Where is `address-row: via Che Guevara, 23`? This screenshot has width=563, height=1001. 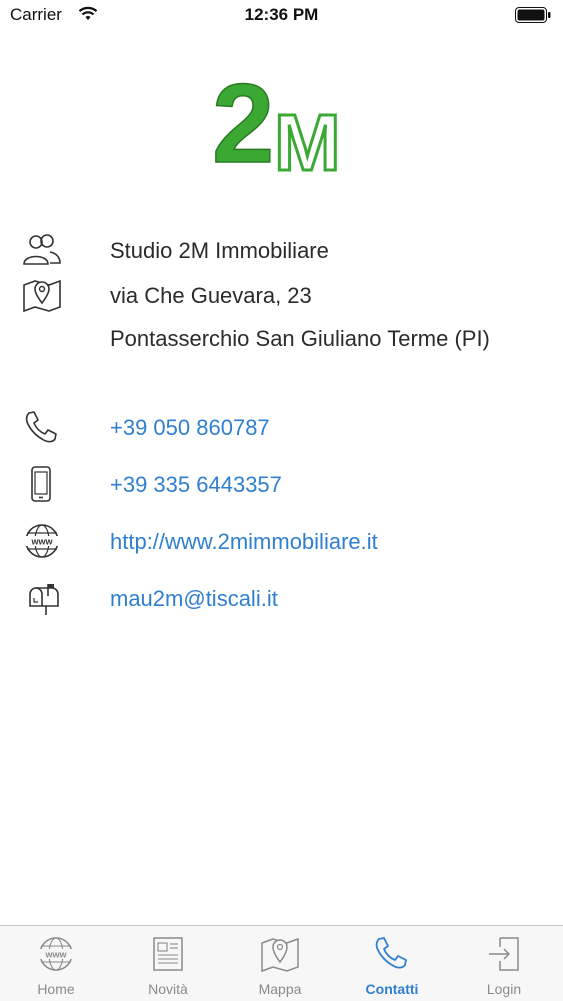 address-row: via Che Guevara, 23 is located at coordinates (281, 295).